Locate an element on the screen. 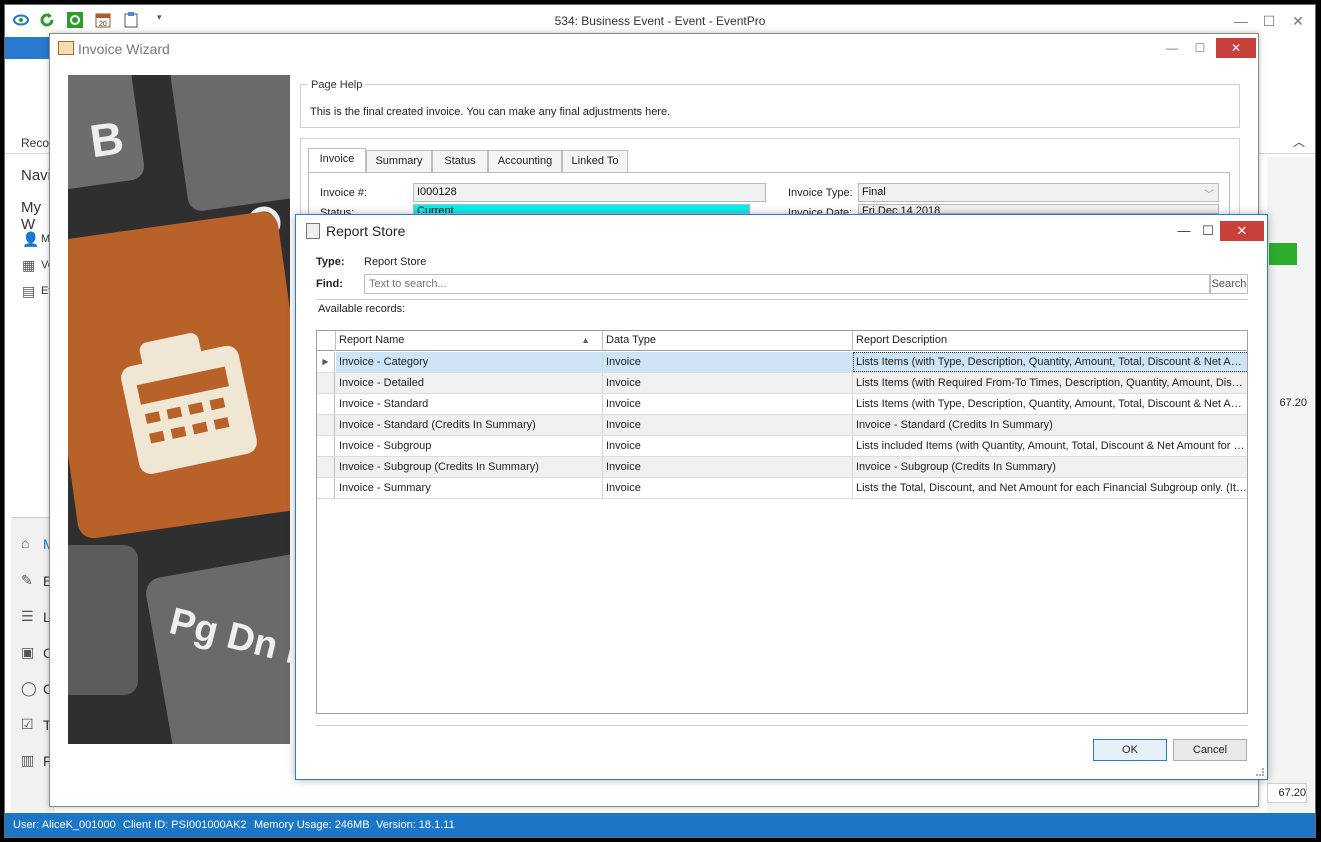 This screenshot has width=1321, height=842. wizard-icon is located at coordinates (66, 48).